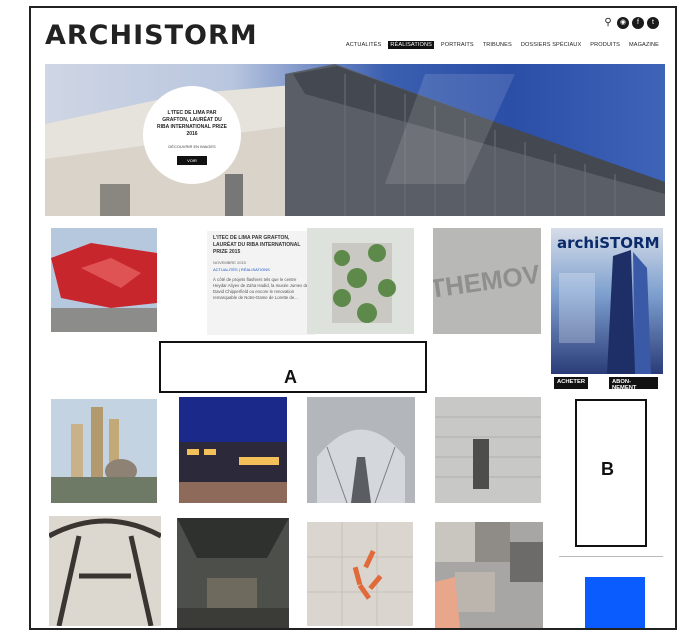 The image size is (700, 637). I want to click on nav-produits: PRODUITS, so click(605, 45).